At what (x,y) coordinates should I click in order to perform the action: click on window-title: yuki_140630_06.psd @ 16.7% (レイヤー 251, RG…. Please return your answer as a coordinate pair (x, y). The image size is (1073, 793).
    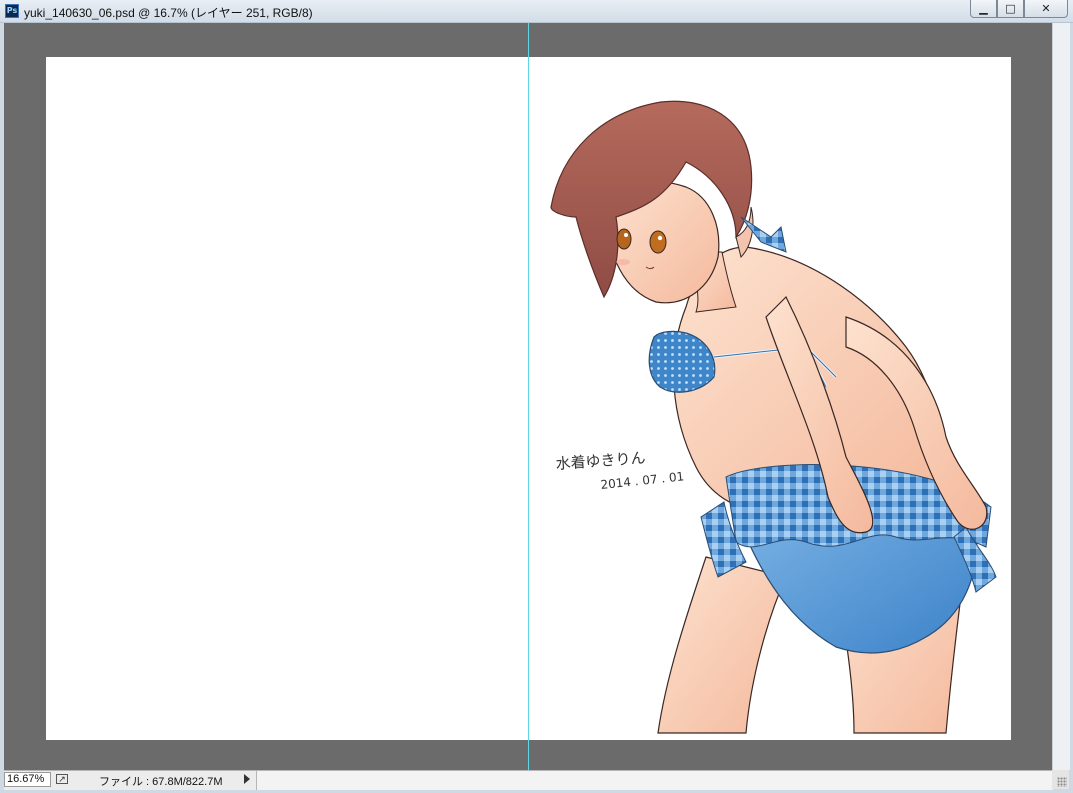
    Looking at the image, I should click on (168, 13).